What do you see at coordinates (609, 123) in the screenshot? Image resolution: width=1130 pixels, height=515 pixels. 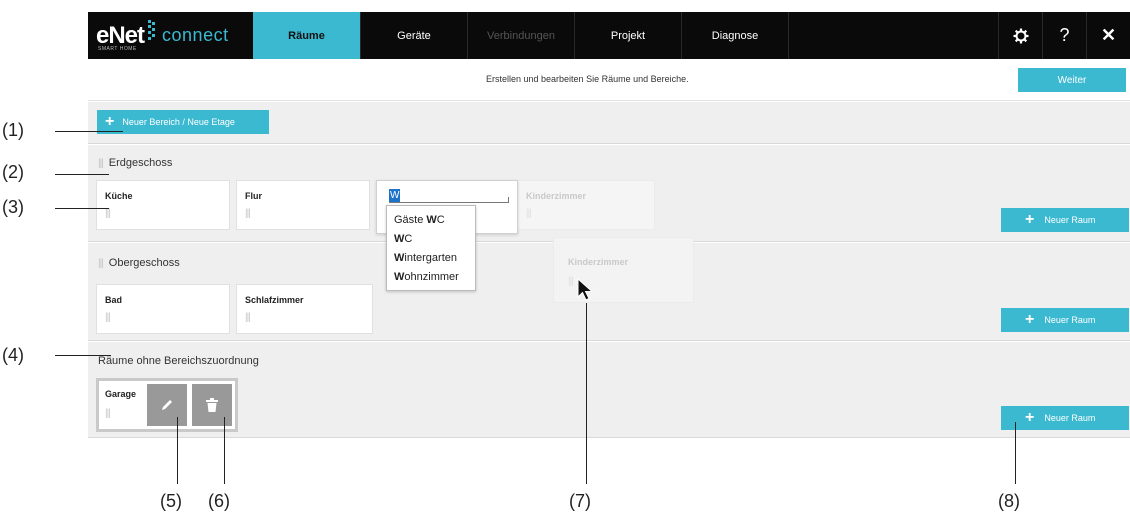 I see `toolbar-row: + Neuer Bereich / Neue Etage` at bounding box center [609, 123].